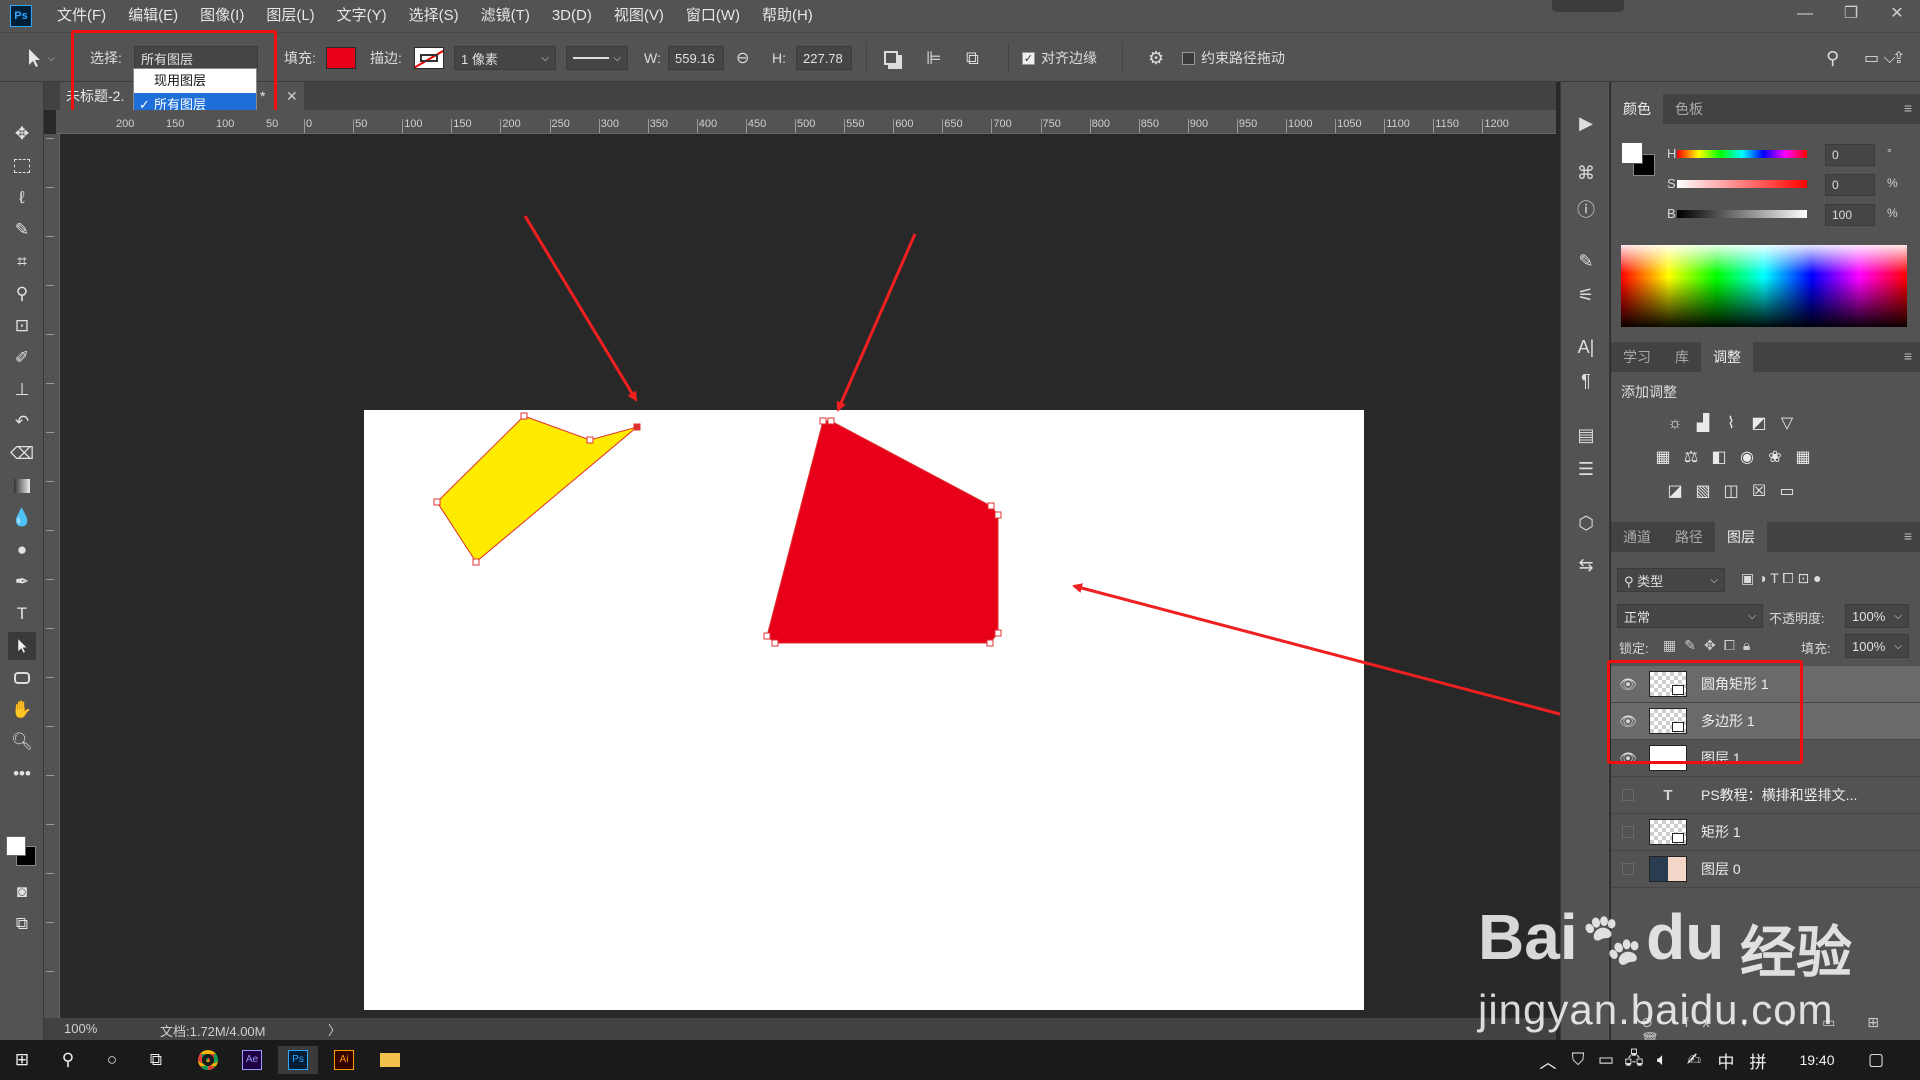  Describe the element at coordinates (22, 326) in the screenshot. I see `frame-tool-icon: ⊡` at that location.